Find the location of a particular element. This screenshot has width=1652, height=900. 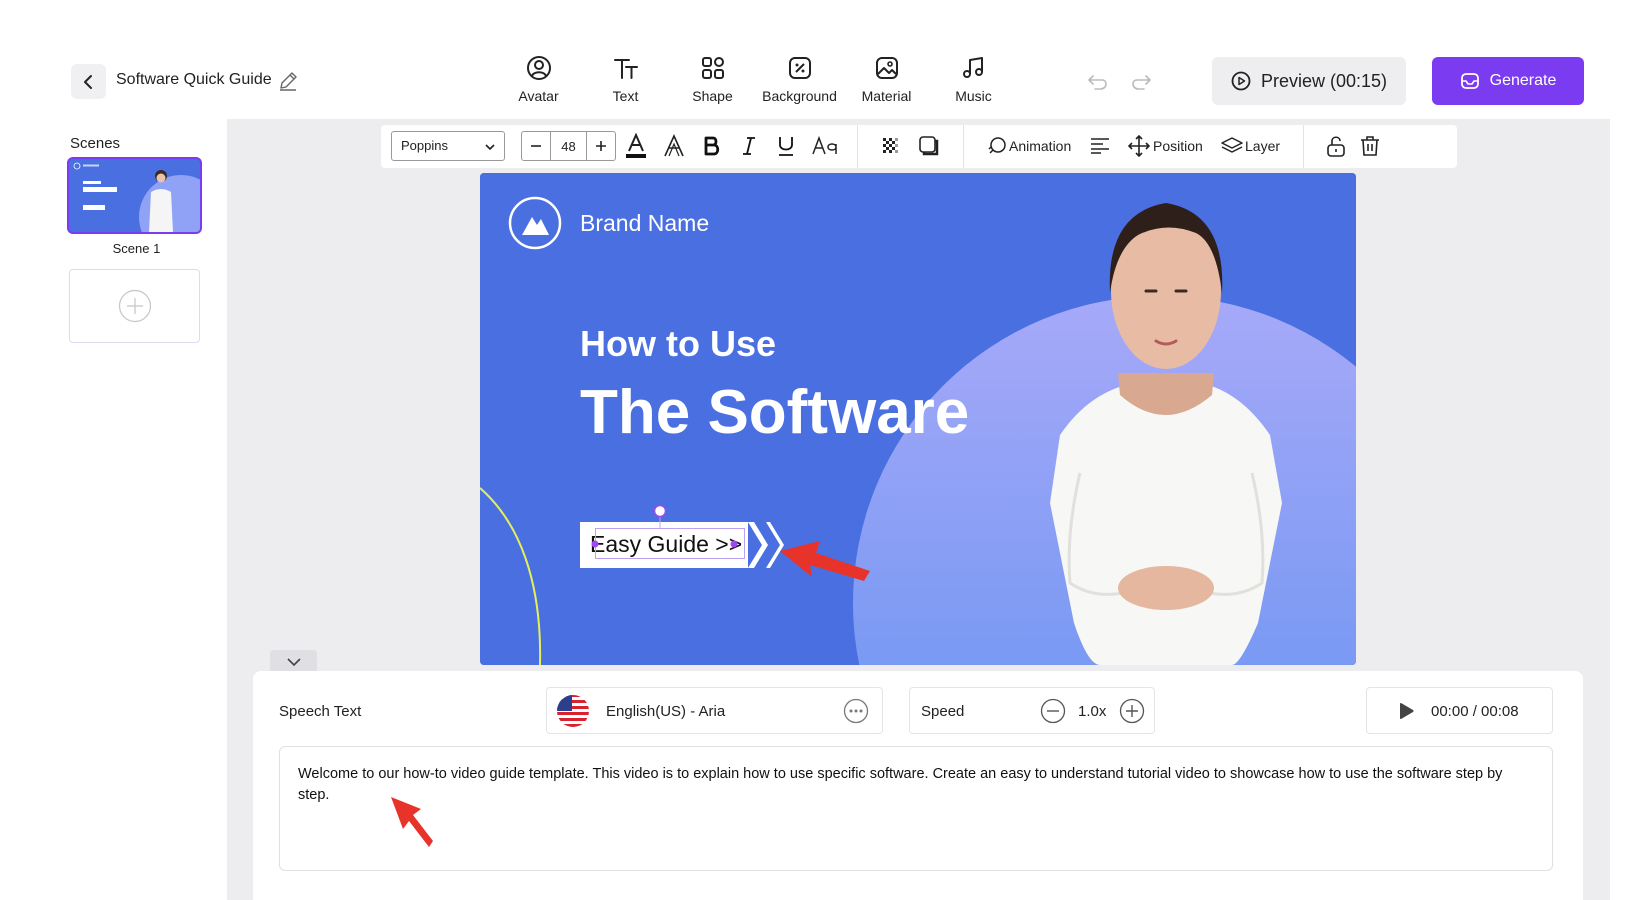

format-toolbar: Poppins 48 Animation Position Layer is located at coordinates (919, 146).